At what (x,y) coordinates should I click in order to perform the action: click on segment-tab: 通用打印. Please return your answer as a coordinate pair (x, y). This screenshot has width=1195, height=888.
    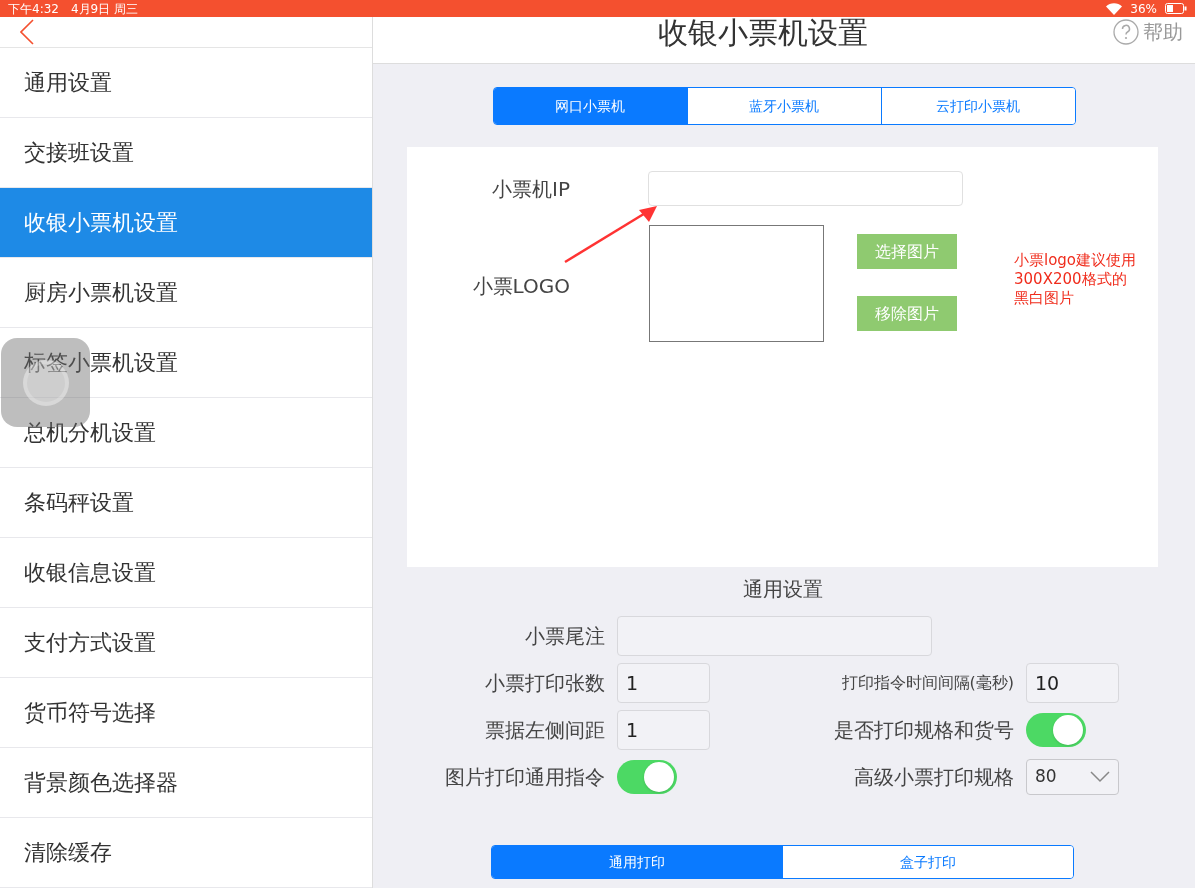
    Looking at the image, I should click on (637, 862).